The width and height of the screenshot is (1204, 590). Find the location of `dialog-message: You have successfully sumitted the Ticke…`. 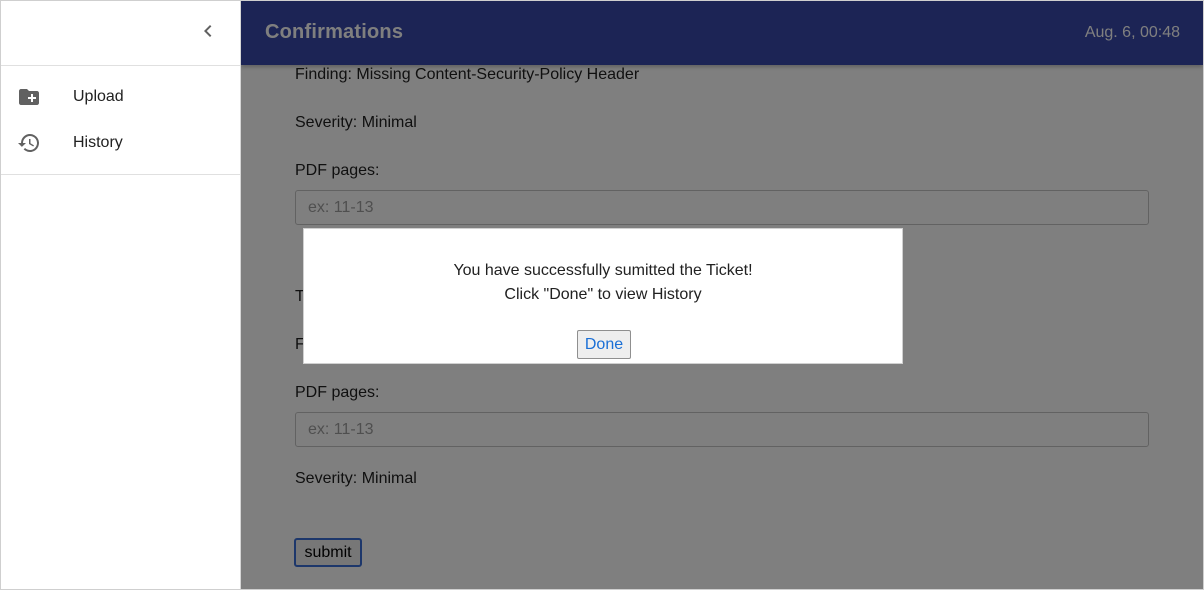

dialog-message: You have successfully sumitted the Ticke… is located at coordinates (603, 270).